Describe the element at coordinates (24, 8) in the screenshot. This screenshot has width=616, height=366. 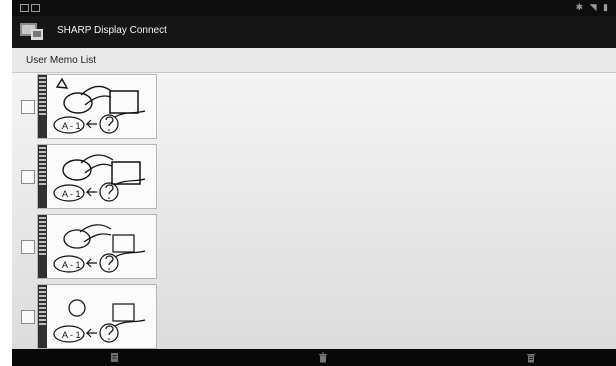
I see `screenshot-icon` at that location.